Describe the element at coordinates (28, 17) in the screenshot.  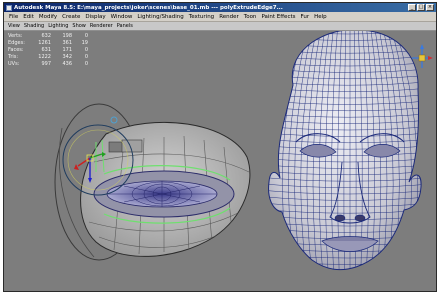
I see `menu-edit: Edit` at that location.